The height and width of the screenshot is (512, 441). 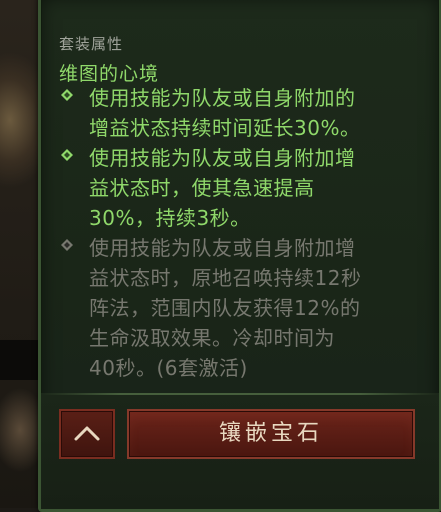 What do you see at coordinates (91, 44) in the screenshot?
I see `set-attributes-header: 套装属性` at bounding box center [91, 44].